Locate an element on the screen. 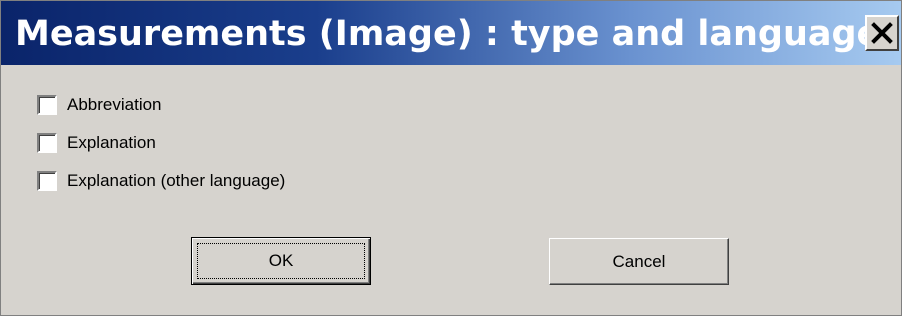 The image size is (902, 316). focus-ring is located at coordinates (281, 261).